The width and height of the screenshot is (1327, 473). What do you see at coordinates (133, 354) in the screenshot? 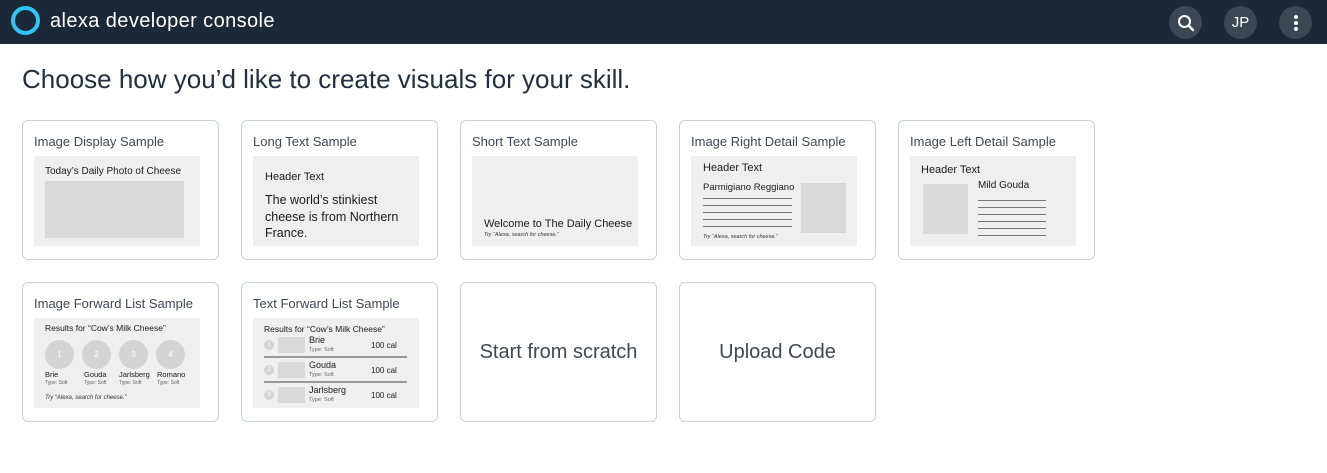
I see `list-item-number: 3` at bounding box center [133, 354].